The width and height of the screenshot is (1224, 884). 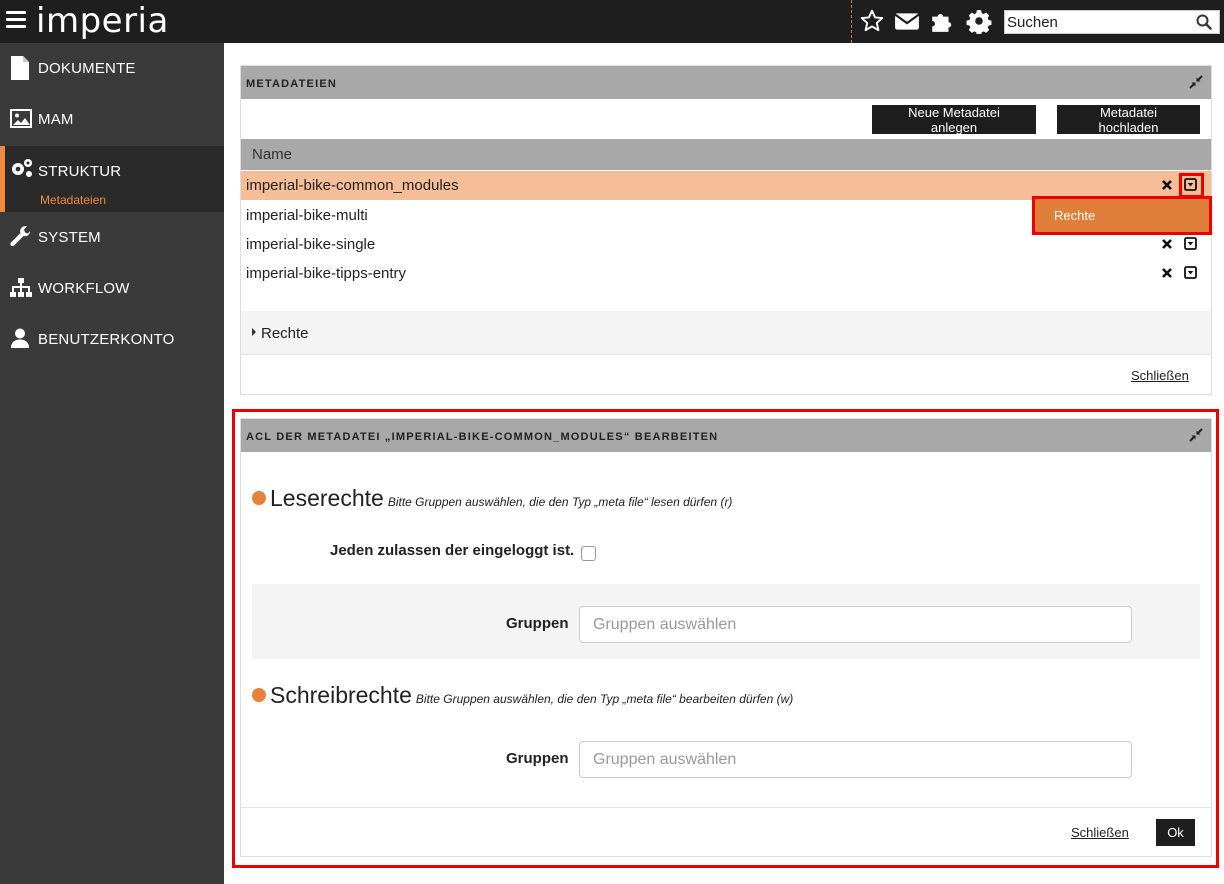 I want to click on panel-header: METADATEIEN, so click(x=726, y=82).